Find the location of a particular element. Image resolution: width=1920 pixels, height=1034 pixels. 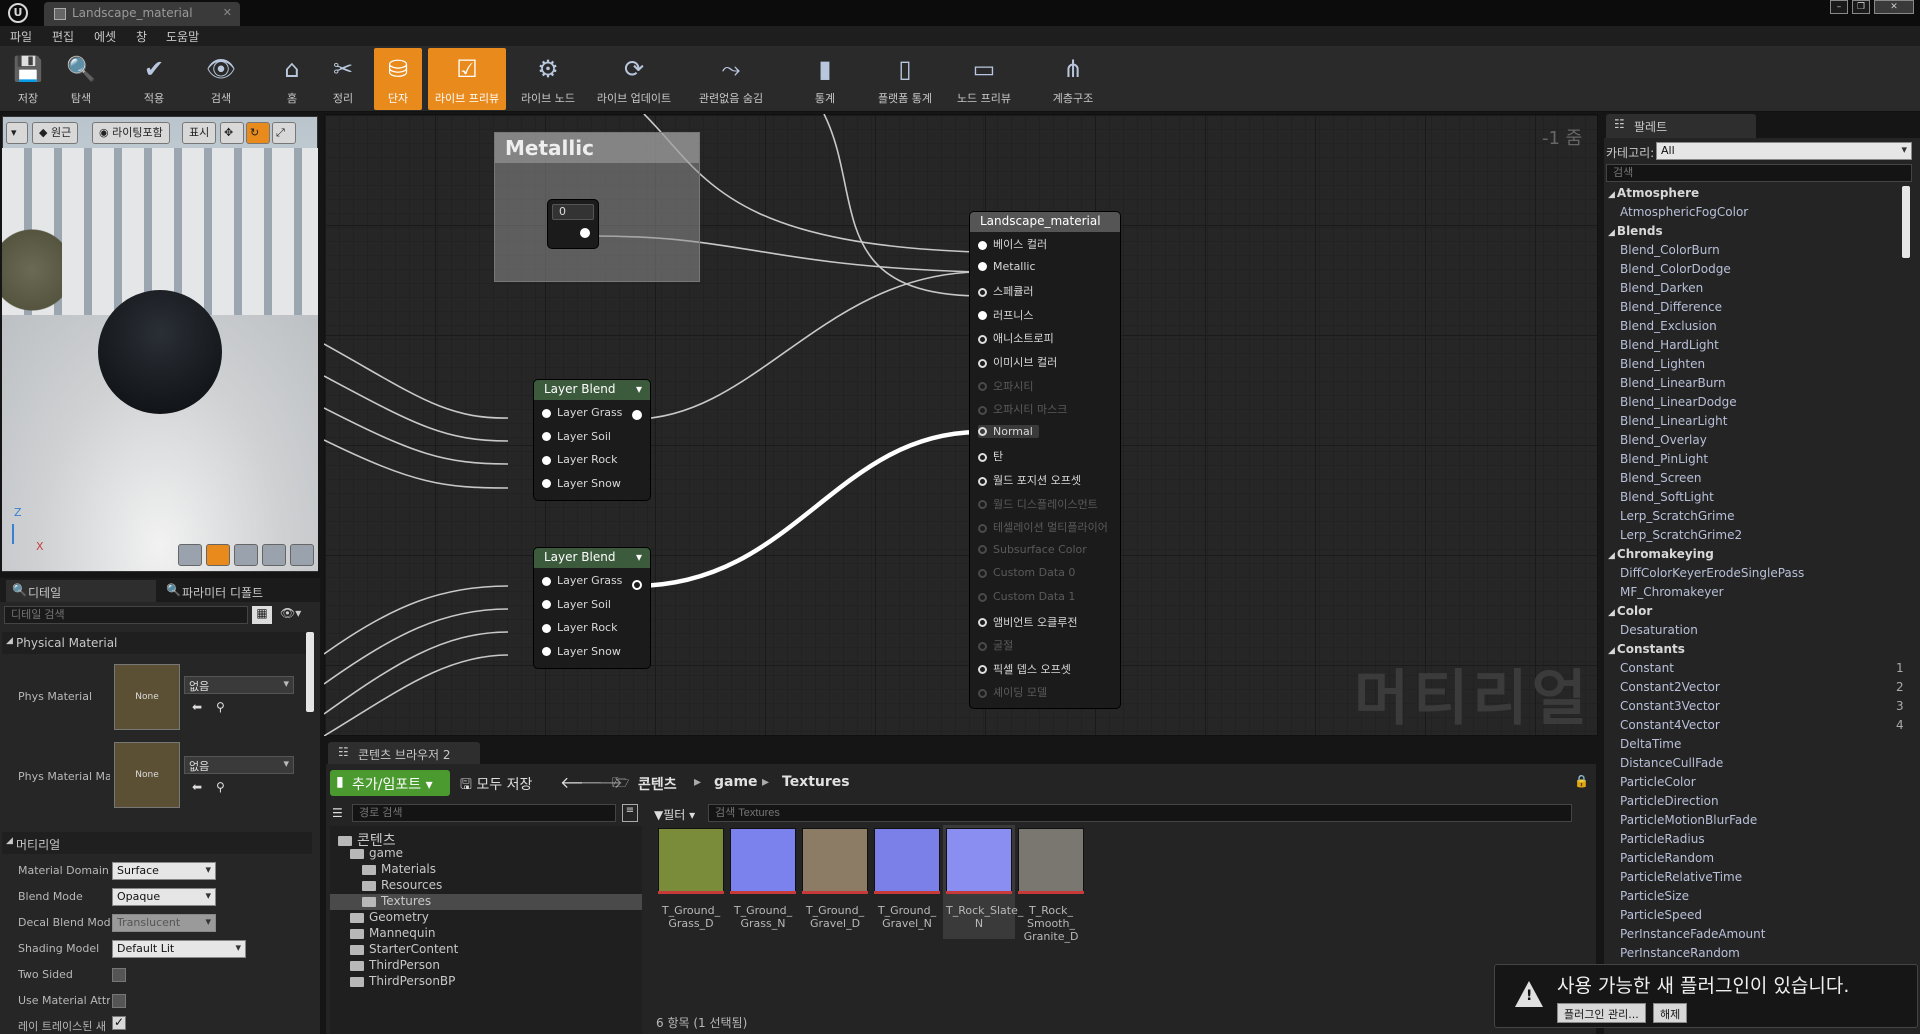

scale-icon: ⤢ is located at coordinates (284, 133).